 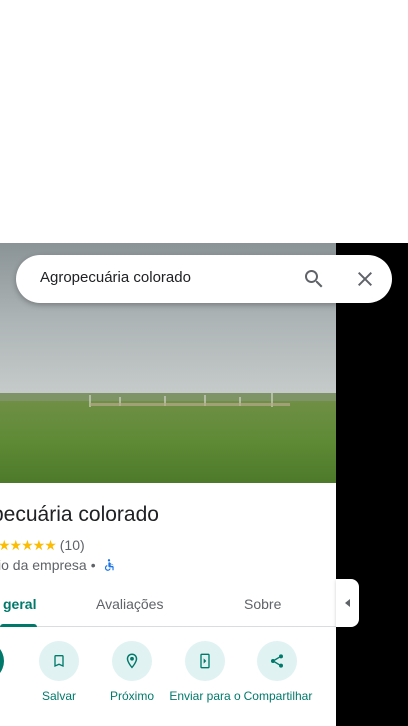 What do you see at coordinates (262, 604) in the screenshot?
I see `tab-about: Sobre` at bounding box center [262, 604].